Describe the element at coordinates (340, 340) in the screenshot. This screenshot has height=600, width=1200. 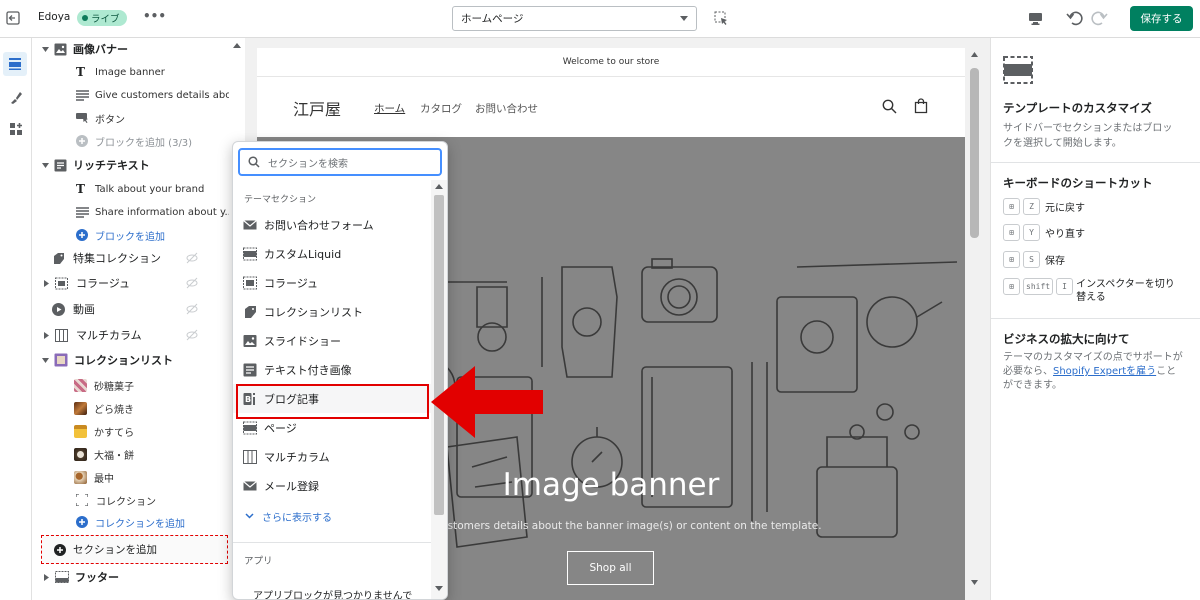
I see `section-option-slideshow: スライドショー` at that location.